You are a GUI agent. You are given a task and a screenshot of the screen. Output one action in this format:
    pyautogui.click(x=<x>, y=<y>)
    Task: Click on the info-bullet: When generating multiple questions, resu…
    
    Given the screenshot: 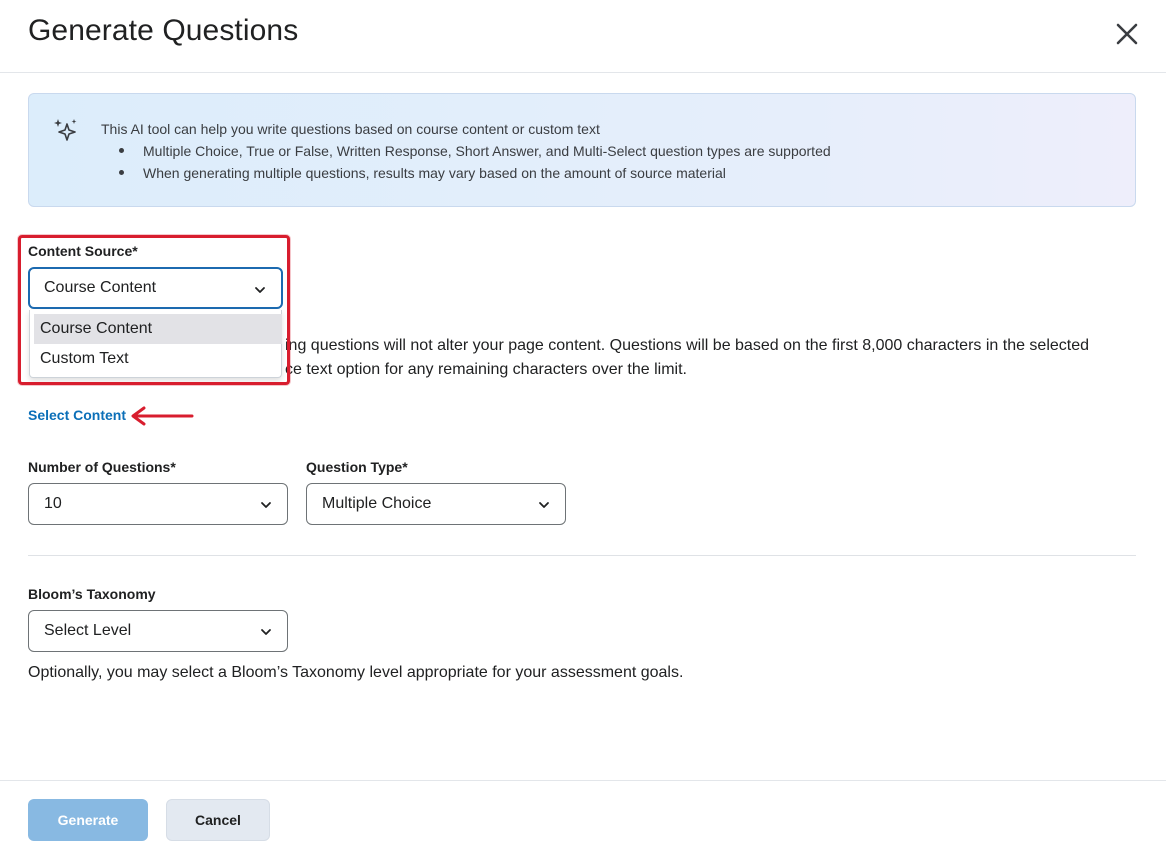 What is the action you would take?
    pyautogui.click(x=475, y=176)
    